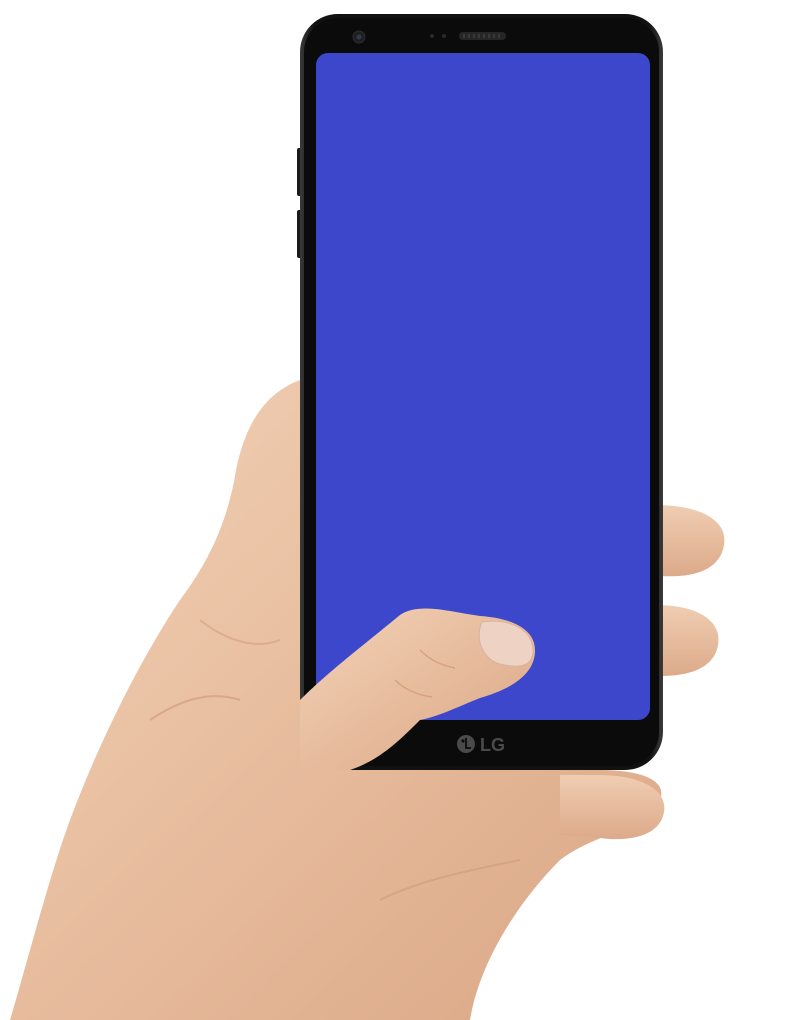 The height and width of the screenshot is (1020, 800). Describe the element at coordinates (492, 745) in the screenshot. I see `brand-logo-text: LG` at that location.